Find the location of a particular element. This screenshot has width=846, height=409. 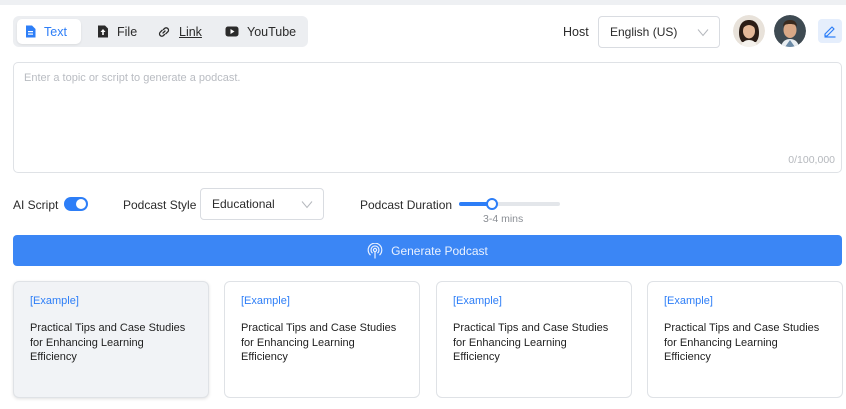

edit-hosts-button is located at coordinates (830, 31).